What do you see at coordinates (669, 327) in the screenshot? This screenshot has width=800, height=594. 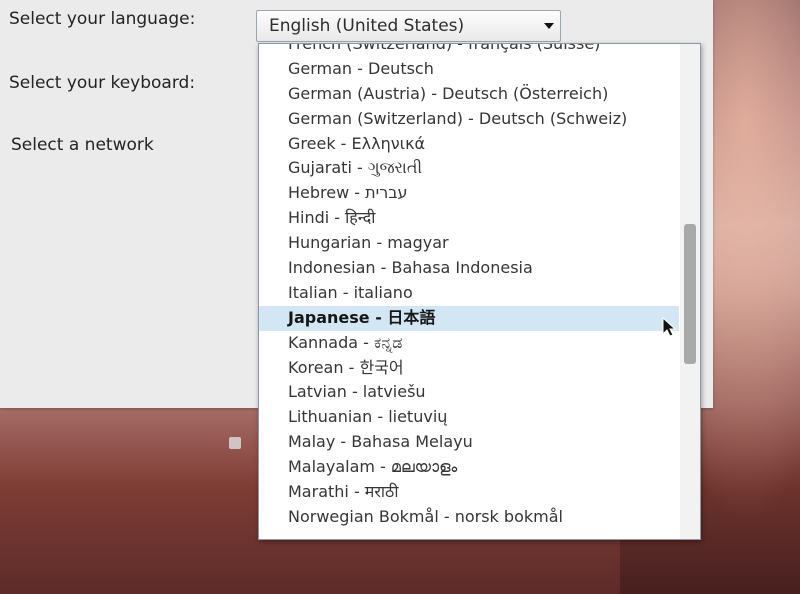 I see `mouse-pointer-icon` at bounding box center [669, 327].